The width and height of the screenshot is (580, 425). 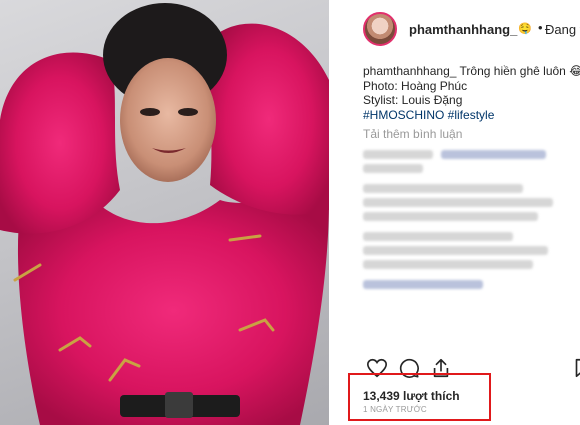 I want to click on bookmark-icon, so click(x=575, y=368).